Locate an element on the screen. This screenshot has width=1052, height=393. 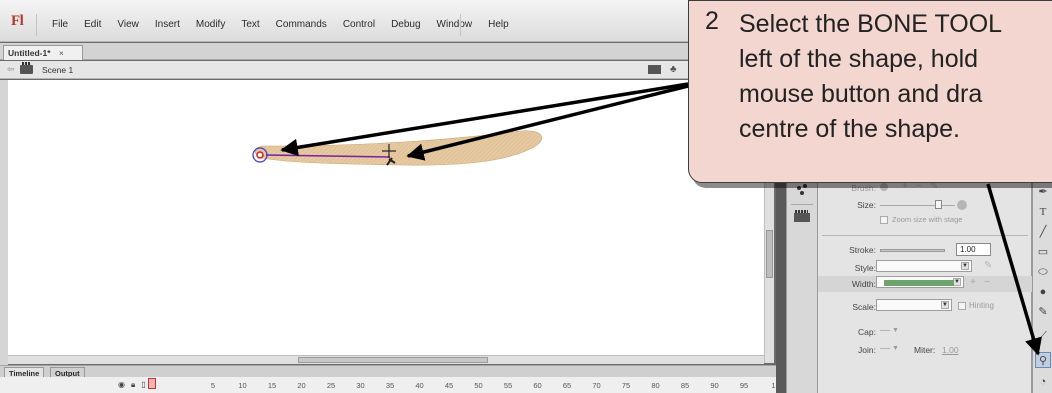
frame-number: 80 is located at coordinates (655, 385).